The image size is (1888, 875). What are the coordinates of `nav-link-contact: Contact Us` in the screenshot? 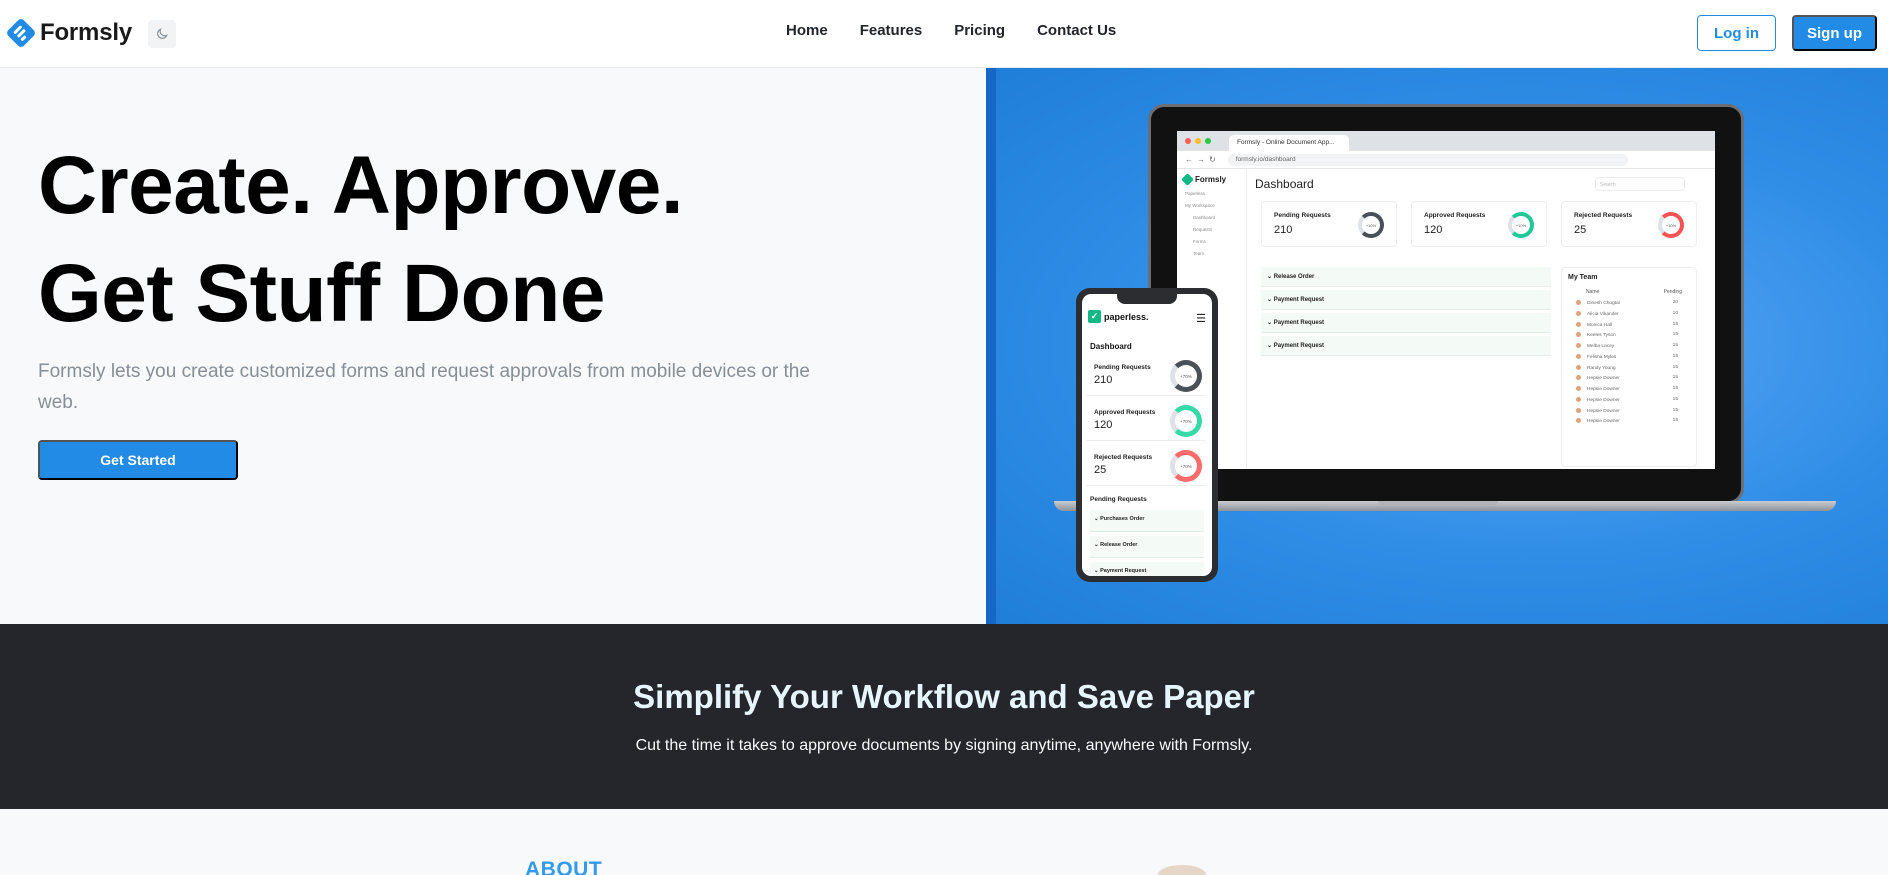 It's located at (1076, 30).